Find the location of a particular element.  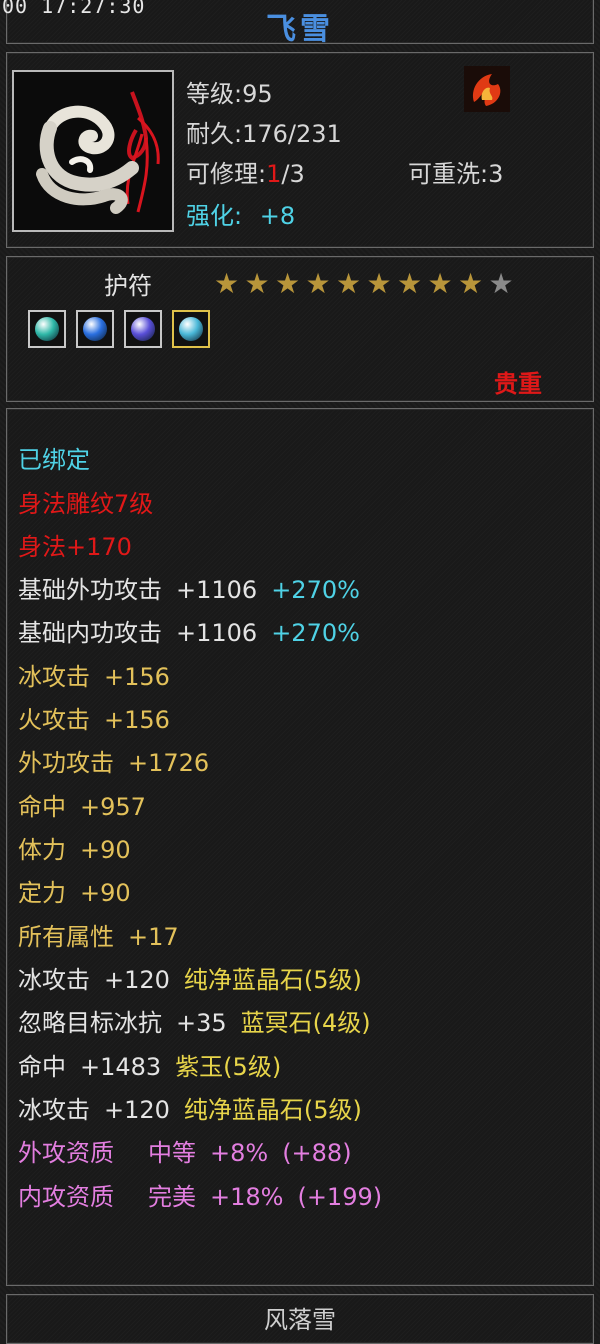

gem-name: 蓝冥石(4级) is located at coordinates (305, 1023).